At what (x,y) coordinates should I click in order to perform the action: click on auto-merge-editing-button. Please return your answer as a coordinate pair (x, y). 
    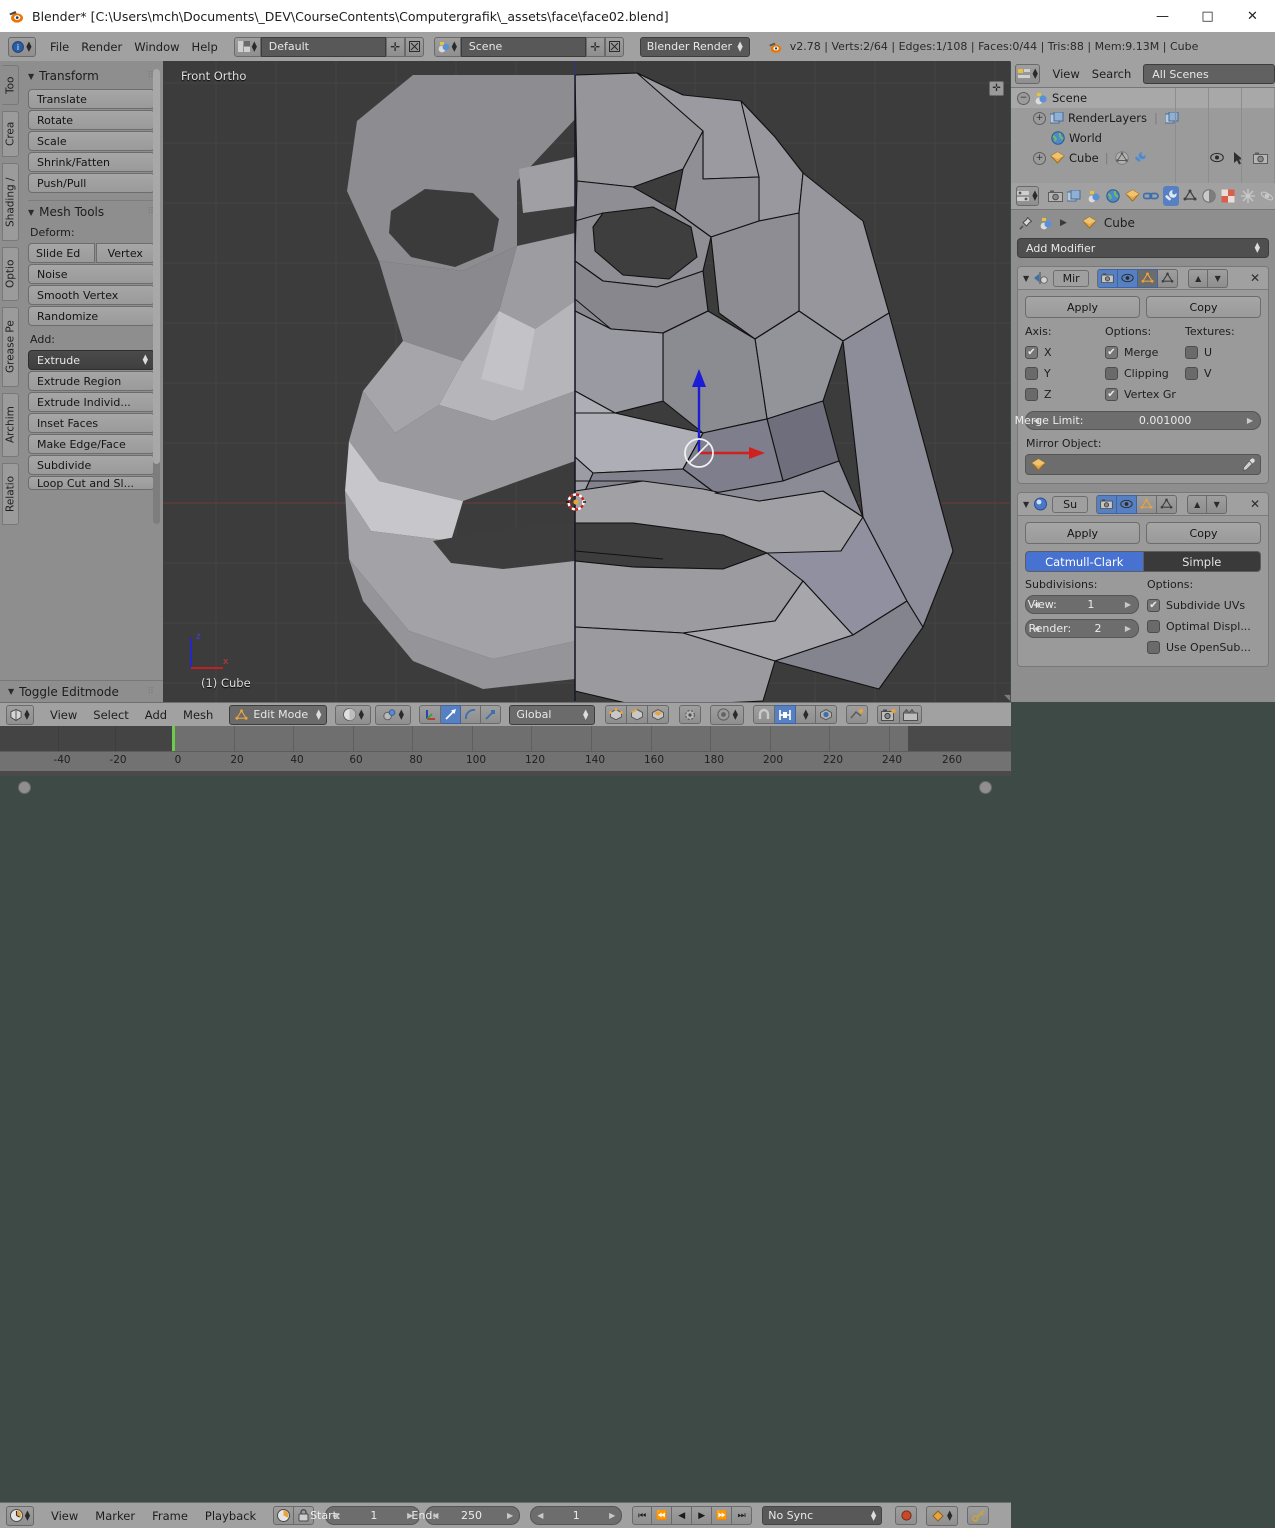
    Looking at the image, I should click on (857, 714).